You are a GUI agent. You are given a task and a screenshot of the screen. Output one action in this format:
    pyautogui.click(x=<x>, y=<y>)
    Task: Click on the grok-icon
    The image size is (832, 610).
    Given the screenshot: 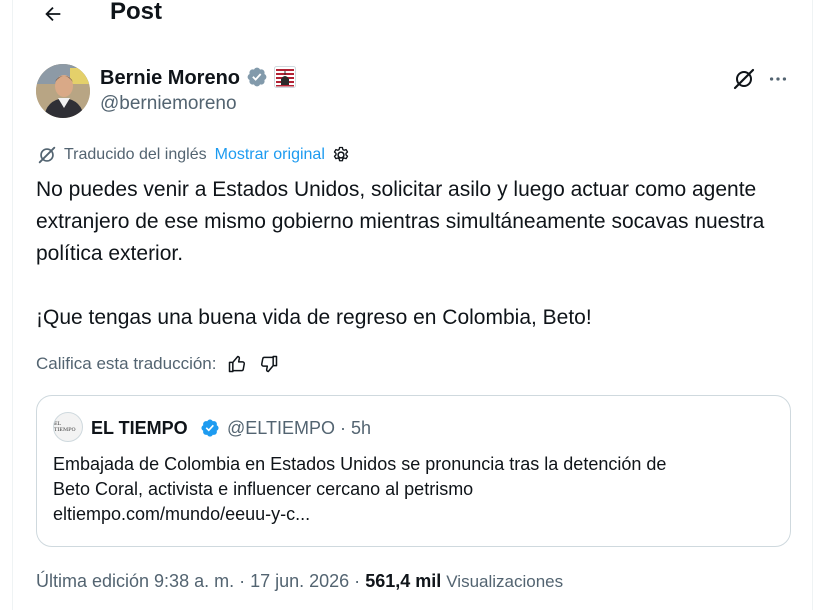 What is the action you would take?
    pyautogui.click(x=744, y=79)
    